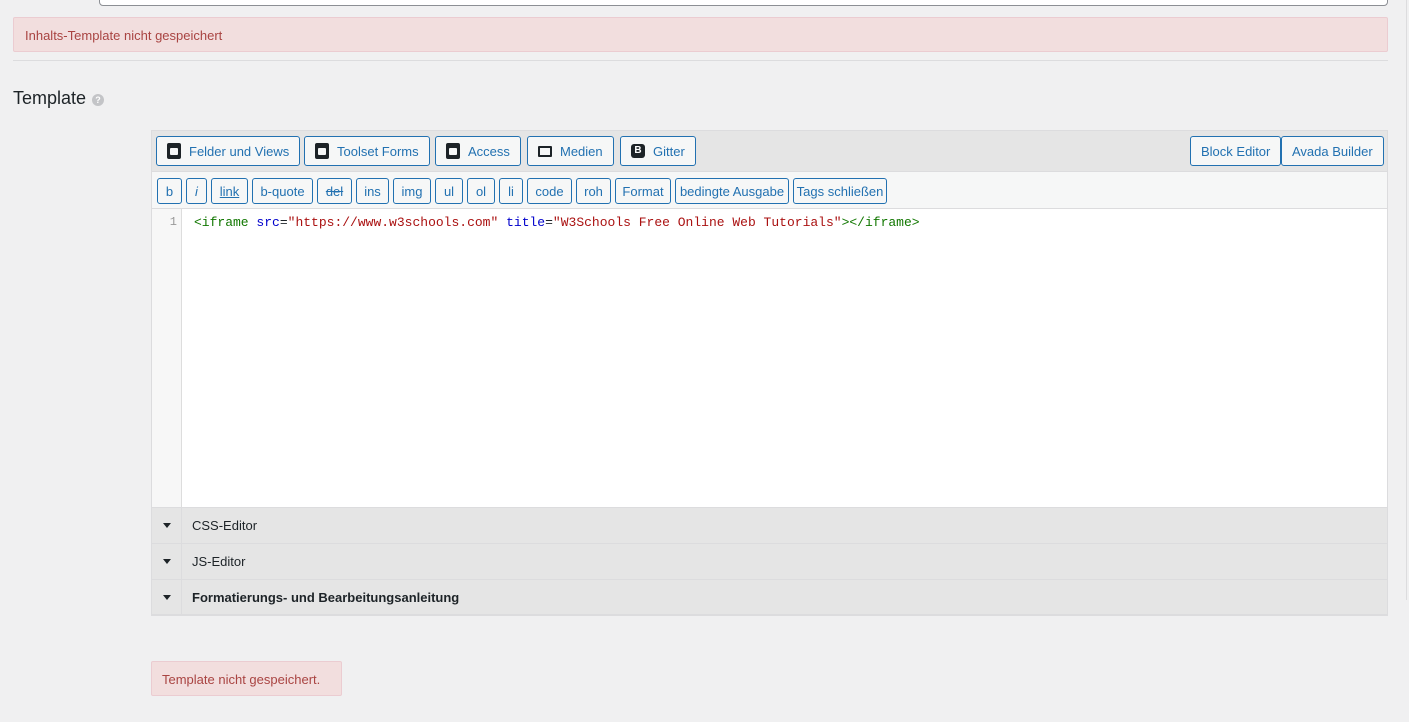 The width and height of the screenshot is (1409, 722). Describe the element at coordinates (268, 222) in the screenshot. I see `code-attr-src: src` at that location.